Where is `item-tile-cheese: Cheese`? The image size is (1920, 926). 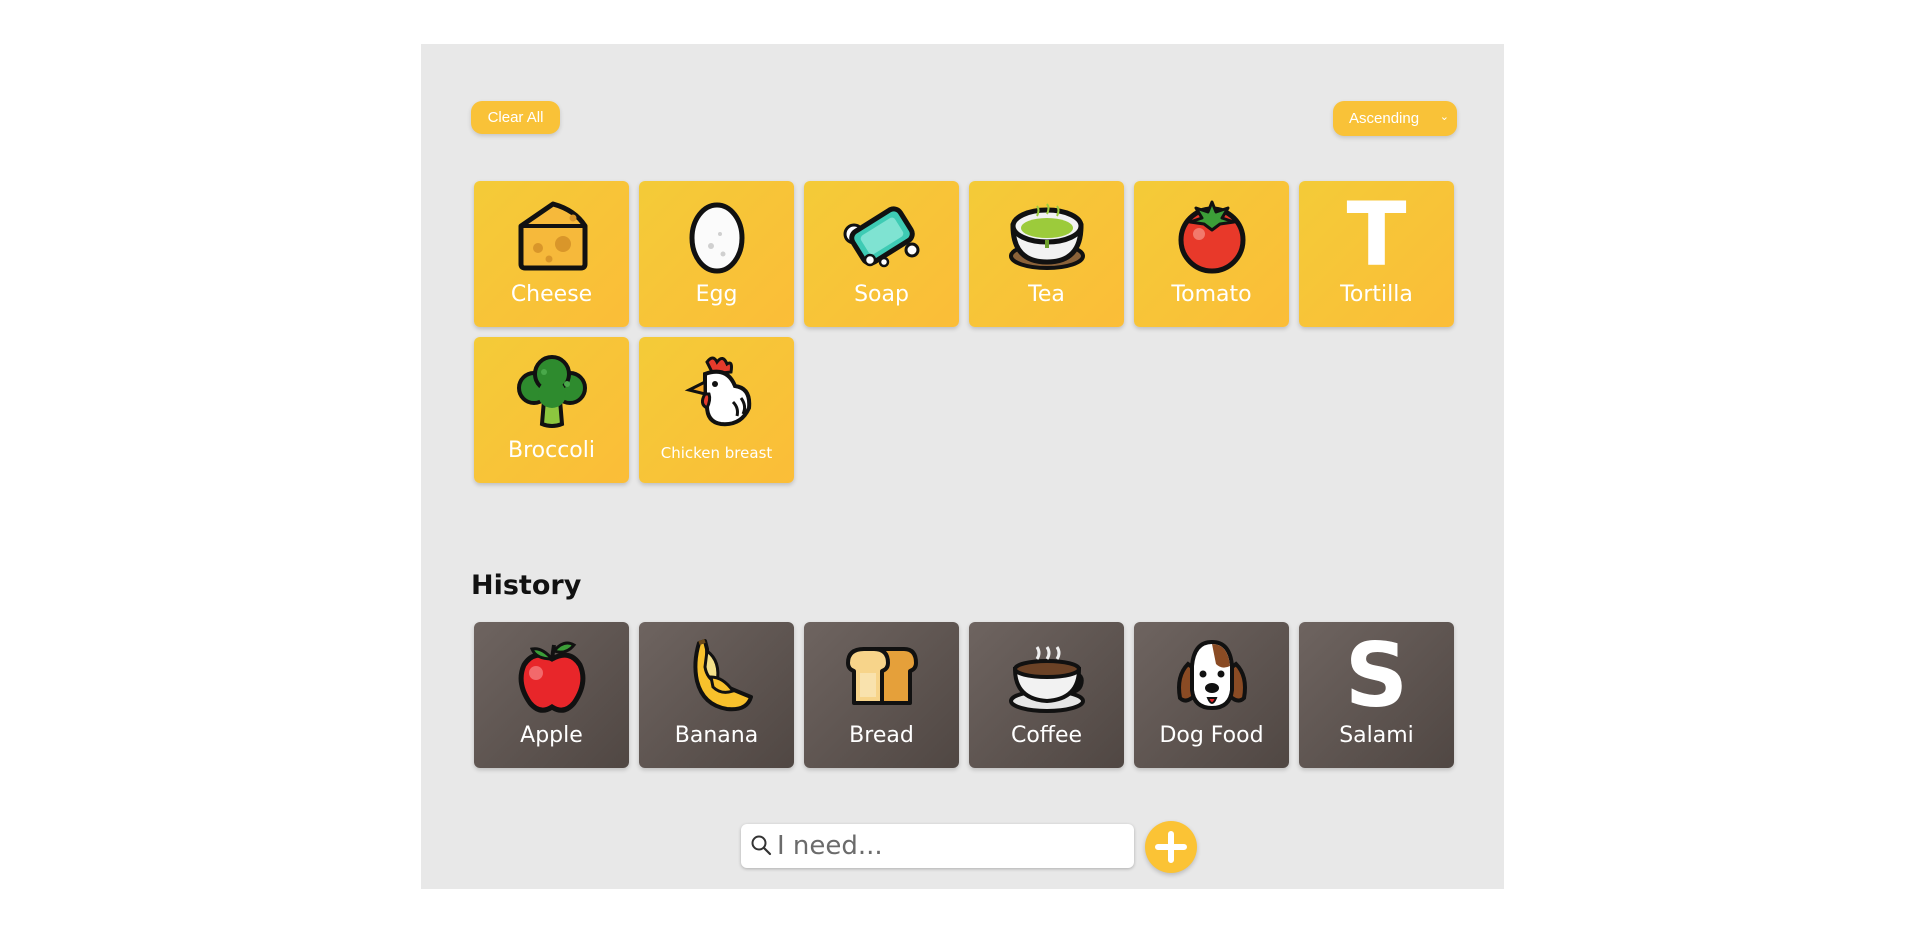 item-tile-cheese: Cheese is located at coordinates (551, 254).